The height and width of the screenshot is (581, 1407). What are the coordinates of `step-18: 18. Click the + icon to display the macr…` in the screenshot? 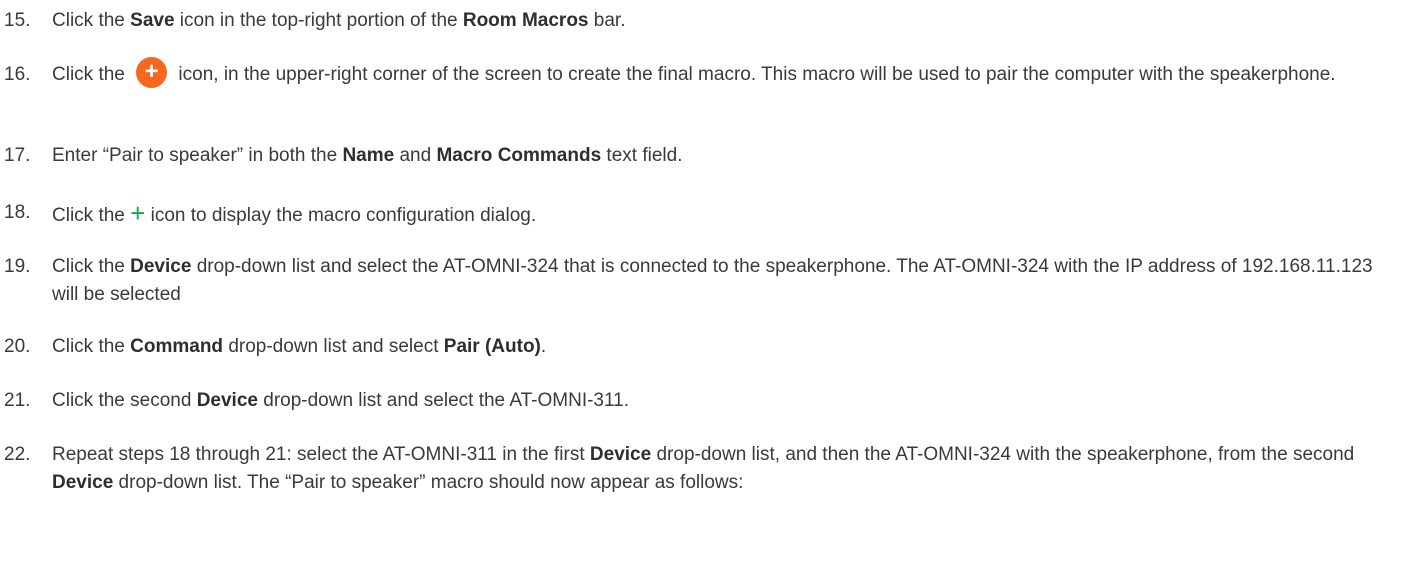 It's located at (700, 214).